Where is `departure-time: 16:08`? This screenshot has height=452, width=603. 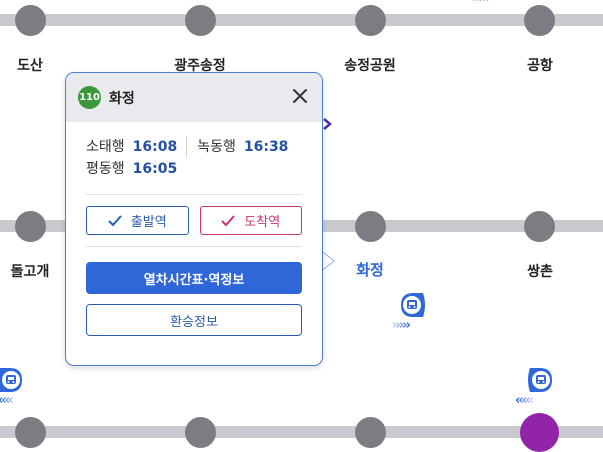
departure-time: 16:08 is located at coordinates (155, 147).